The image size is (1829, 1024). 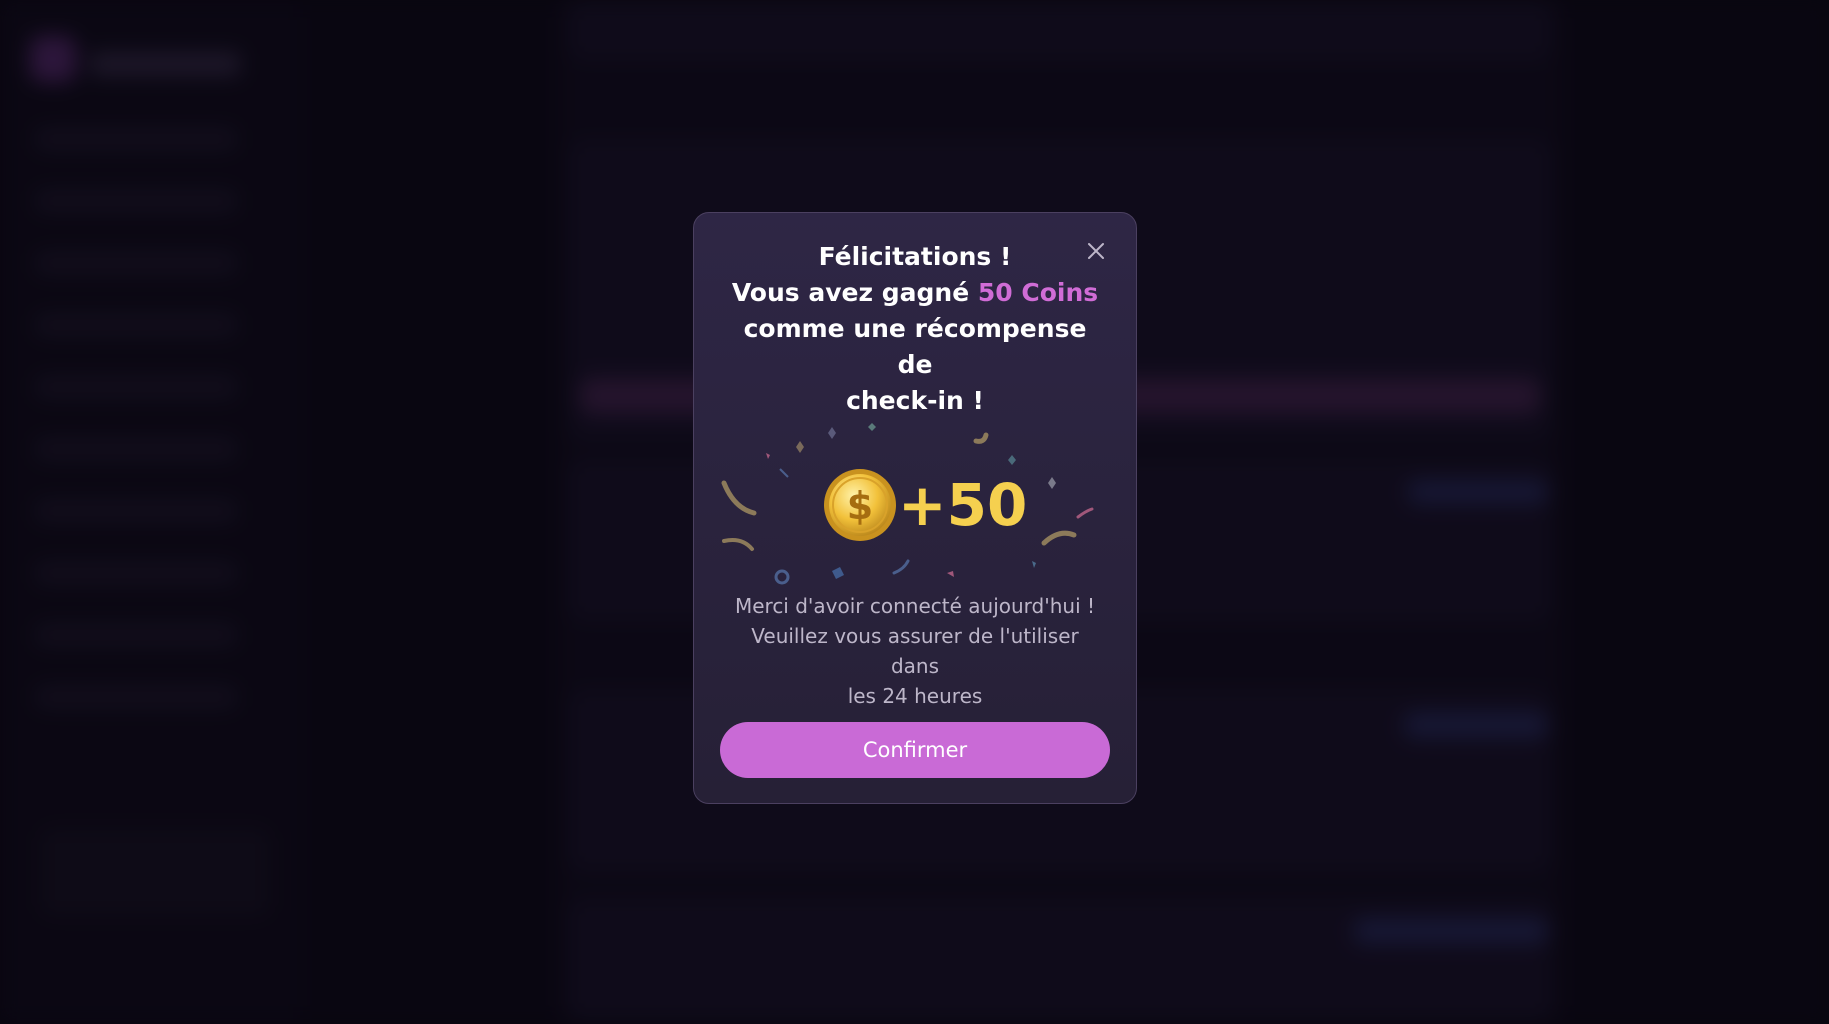 I want to click on title-line-3: comme une récompense de, so click(x=915, y=346).